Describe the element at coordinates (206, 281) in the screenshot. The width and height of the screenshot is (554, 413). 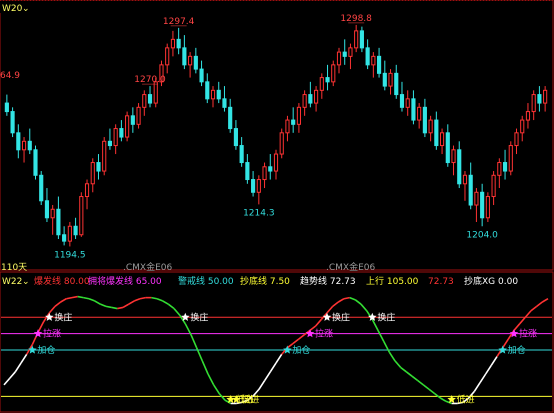
I see `legend-entry: 警戒线 50.00` at that location.